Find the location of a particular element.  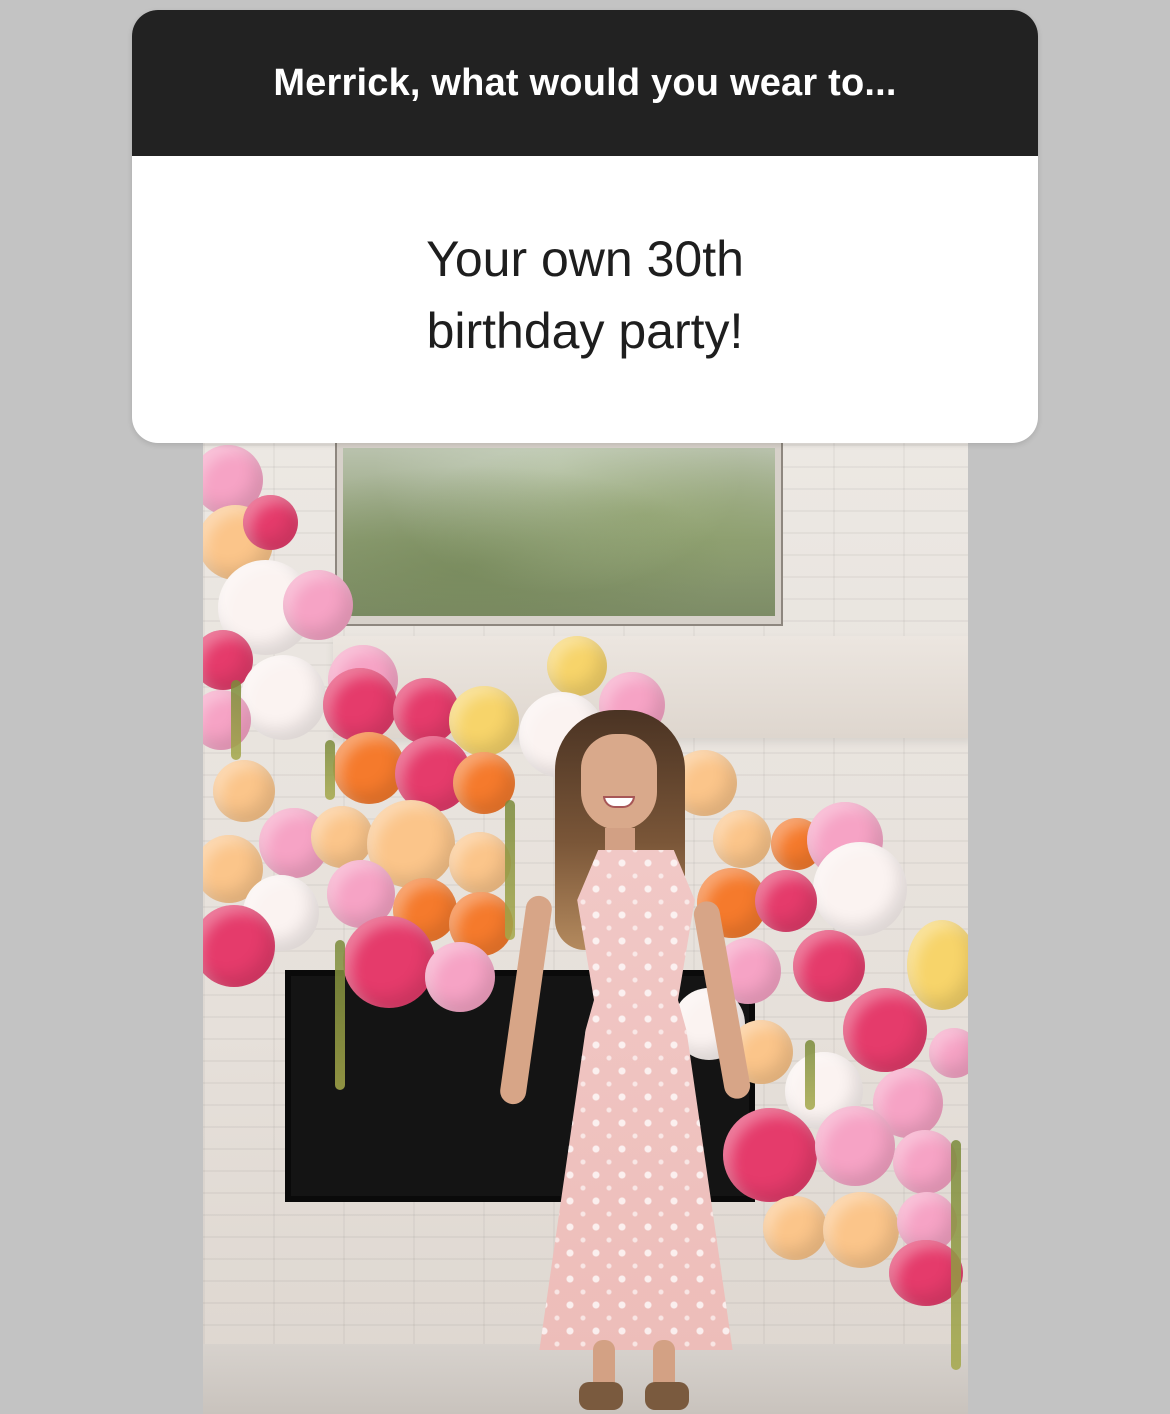

answer-text: Your own 30th birthday party! is located at coordinates (585, 294).